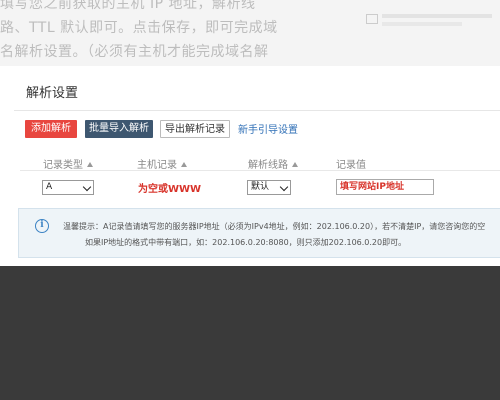 Image resolution: width=500 pixels, height=400 pixels. Describe the element at coordinates (49, 187) in the screenshot. I see `record-type-value: A` at that location.